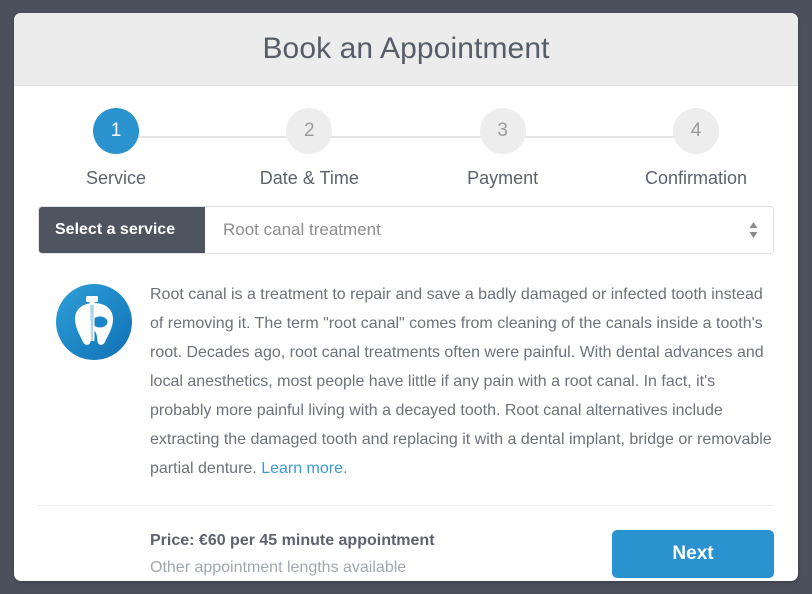 The width and height of the screenshot is (812, 594). Describe the element at coordinates (292, 540) in the screenshot. I see `price-text: Price: €60 per 45 minute appointment` at that location.